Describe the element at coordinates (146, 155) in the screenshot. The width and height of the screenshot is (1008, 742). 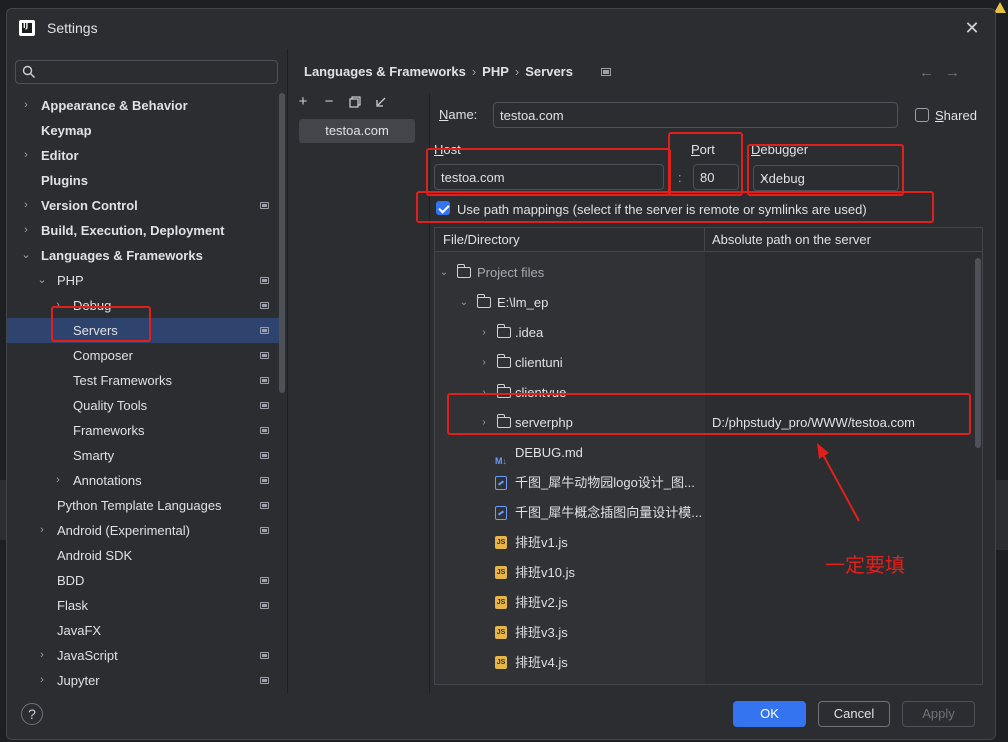
I see `tree-item: › Editor` at that location.